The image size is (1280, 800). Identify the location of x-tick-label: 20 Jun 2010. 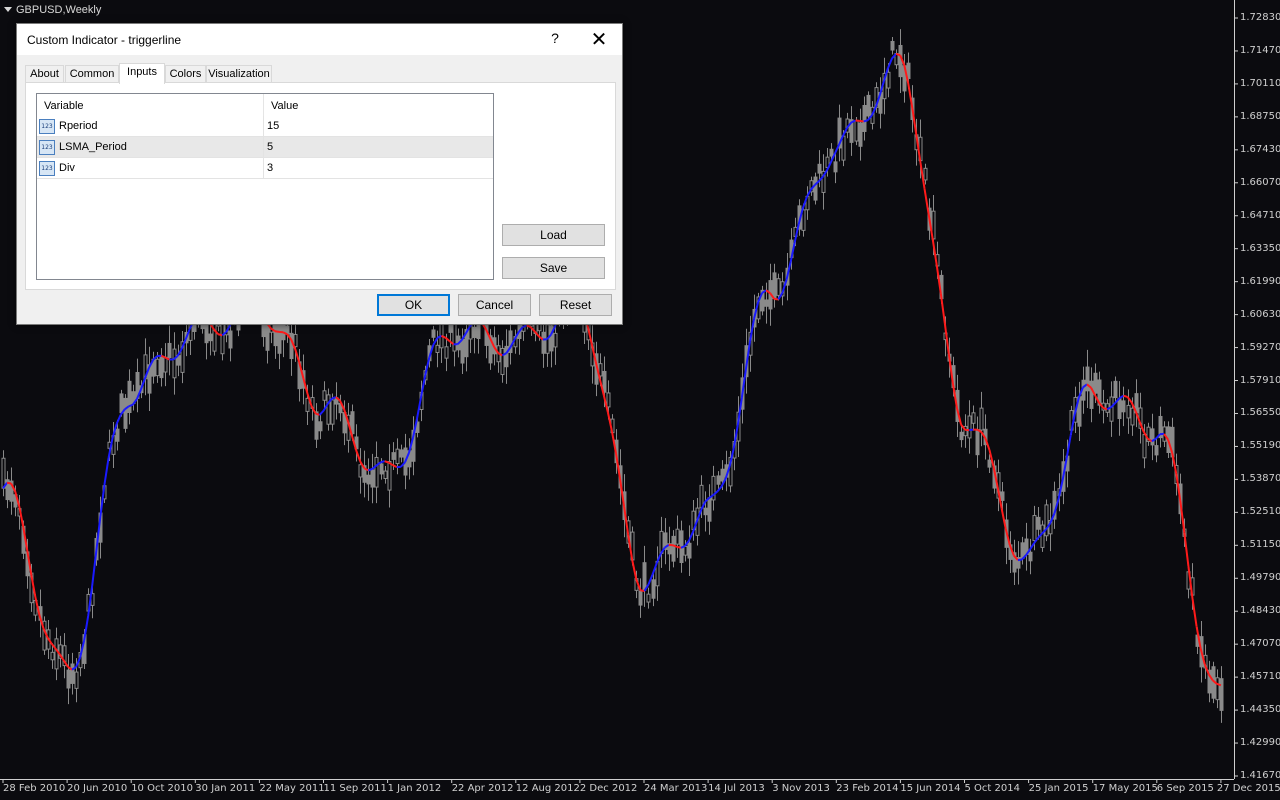
(97, 788).